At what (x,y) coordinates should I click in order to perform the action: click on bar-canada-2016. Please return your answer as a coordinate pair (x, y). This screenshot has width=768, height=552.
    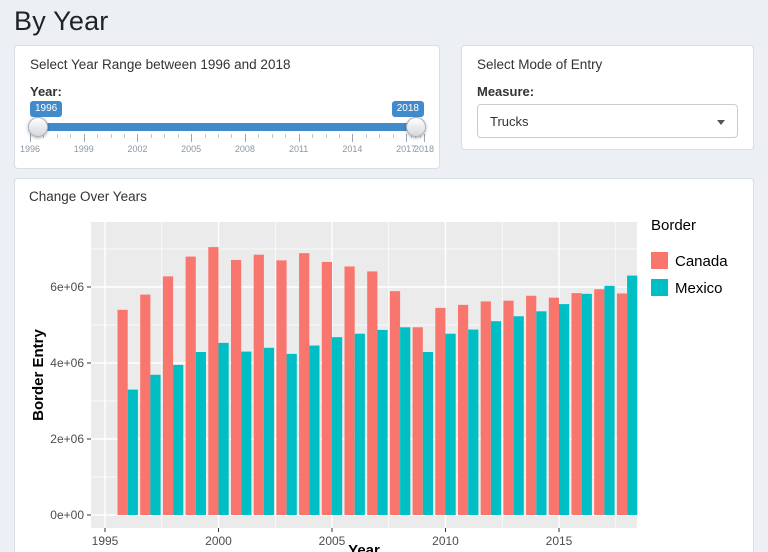
    Looking at the image, I should click on (576, 404).